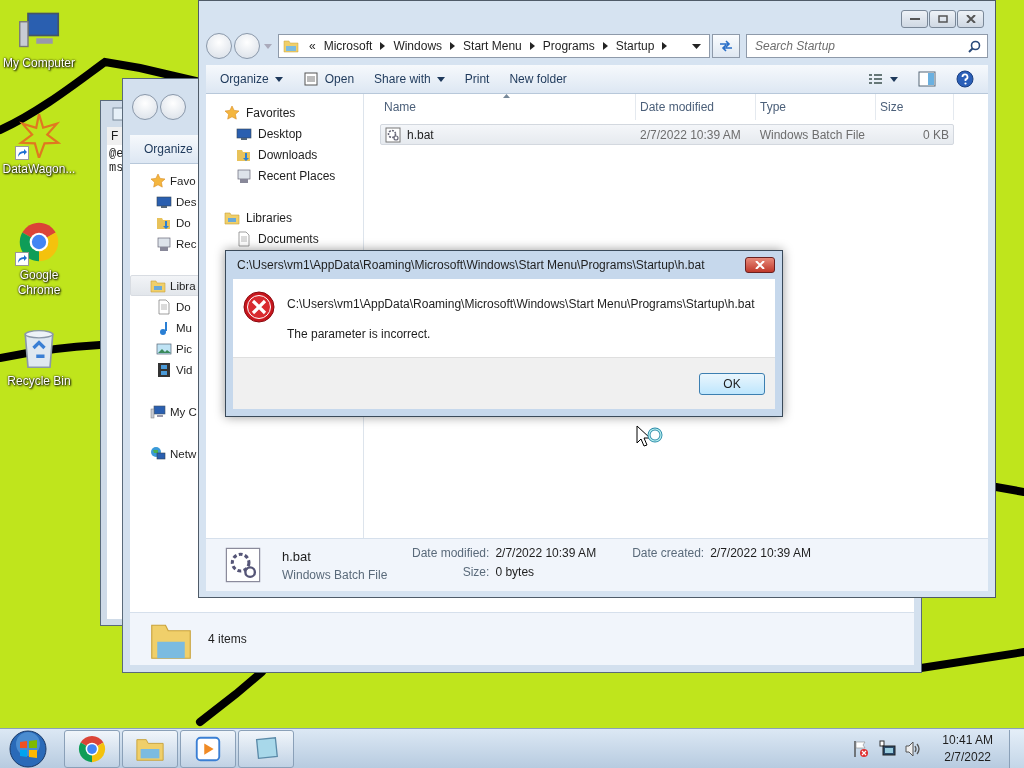 Image resolution: width=1024 pixels, height=768 pixels. What do you see at coordinates (538, 79) in the screenshot?
I see `toolbar-button: New folder` at bounding box center [538, 79].